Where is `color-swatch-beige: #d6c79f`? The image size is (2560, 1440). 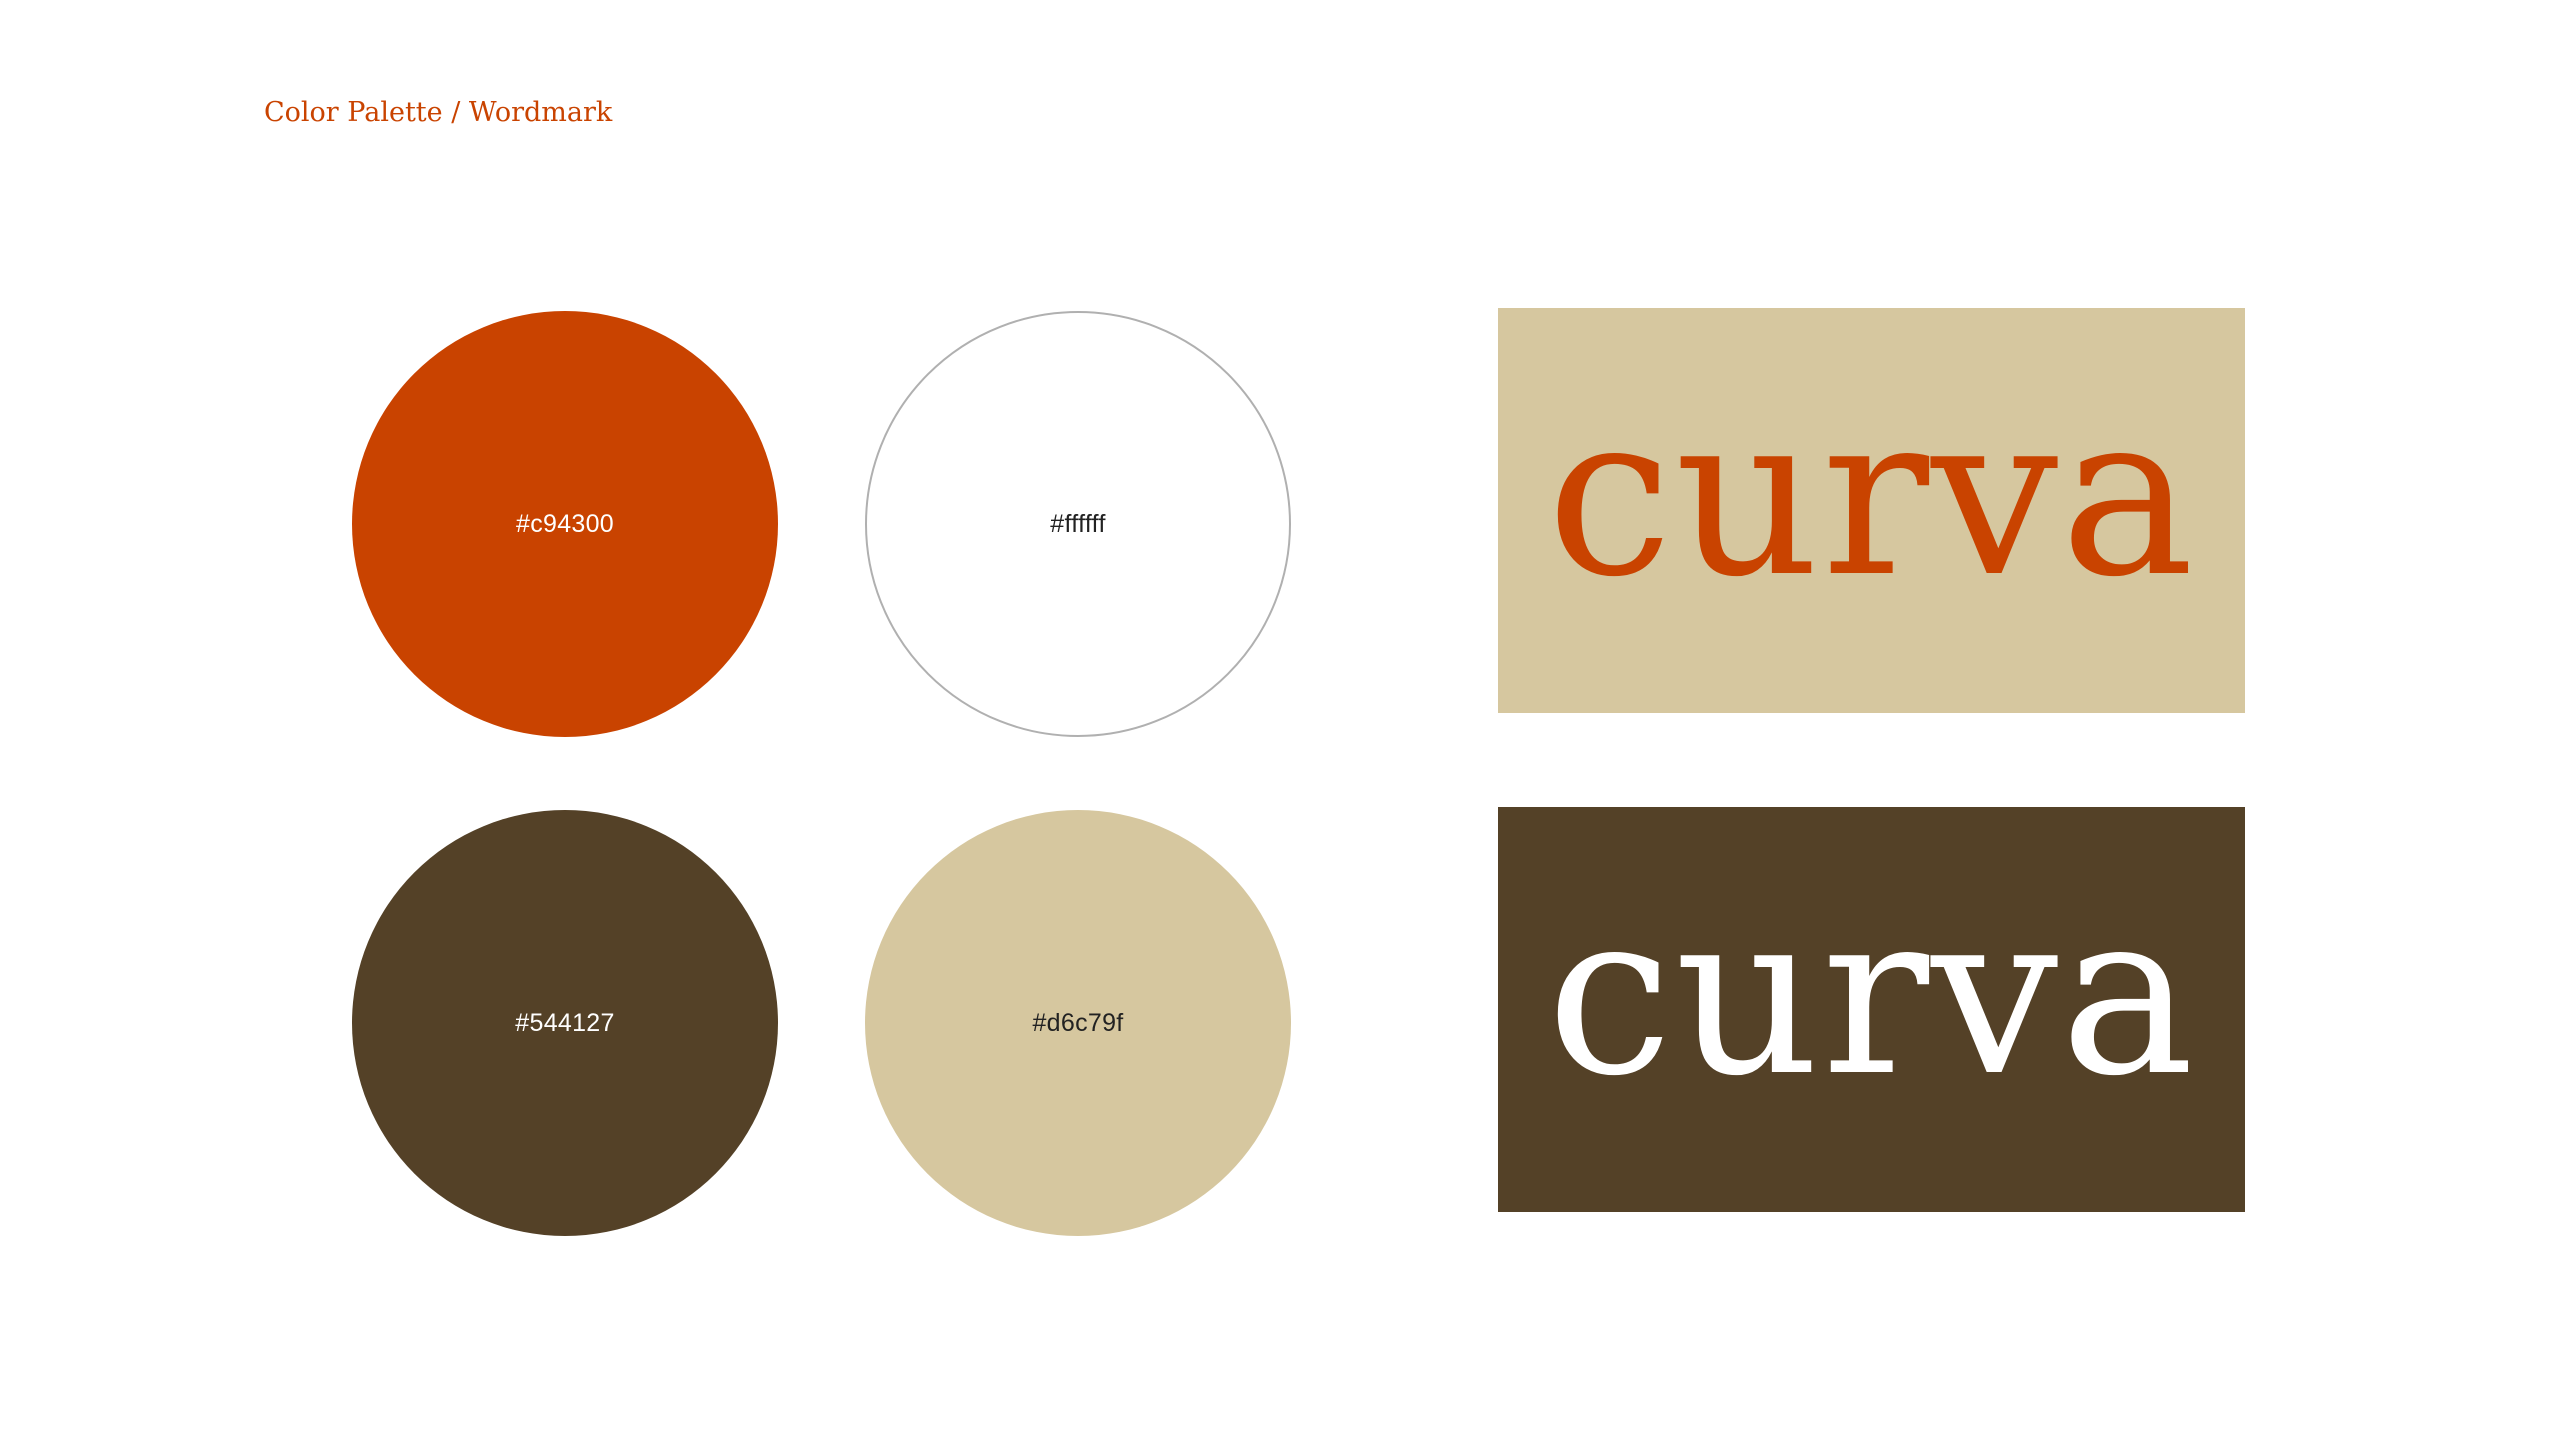
color-swatch-beige: #d6c79f is located at coordinates (1078, 1023).